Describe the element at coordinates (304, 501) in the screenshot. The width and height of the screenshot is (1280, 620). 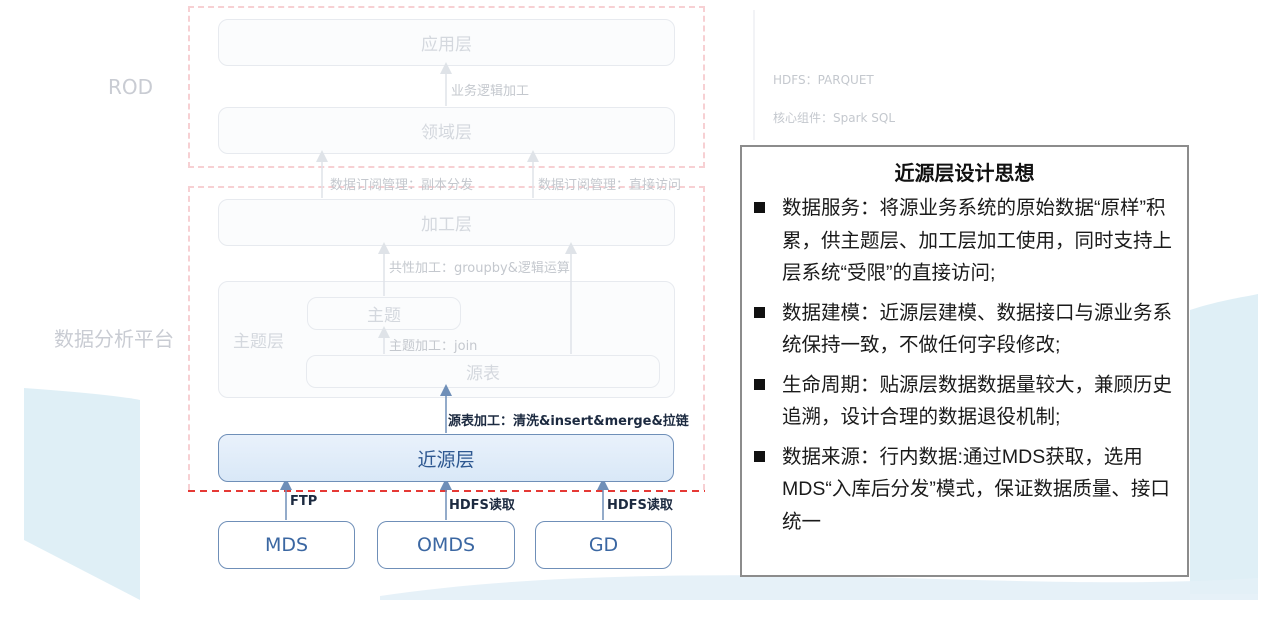
I see `ftp-label: FTP` at that location.